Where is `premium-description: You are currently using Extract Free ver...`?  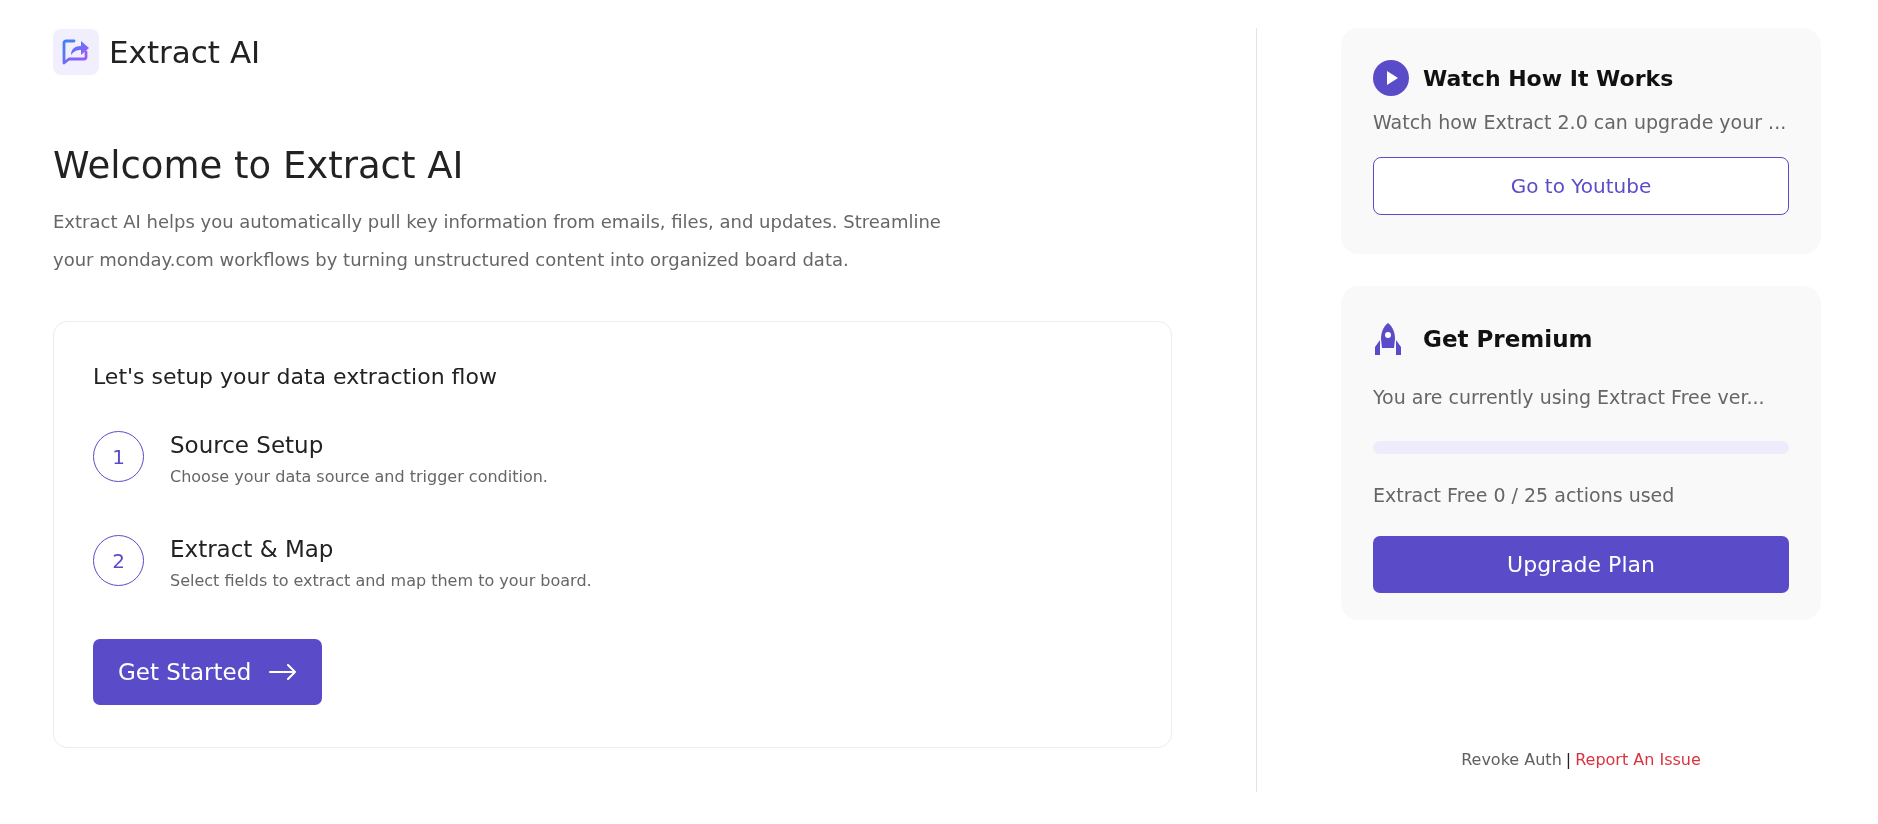
premium-description: You are currently using Extract Free ver... is located at coordinates (1569, 397).